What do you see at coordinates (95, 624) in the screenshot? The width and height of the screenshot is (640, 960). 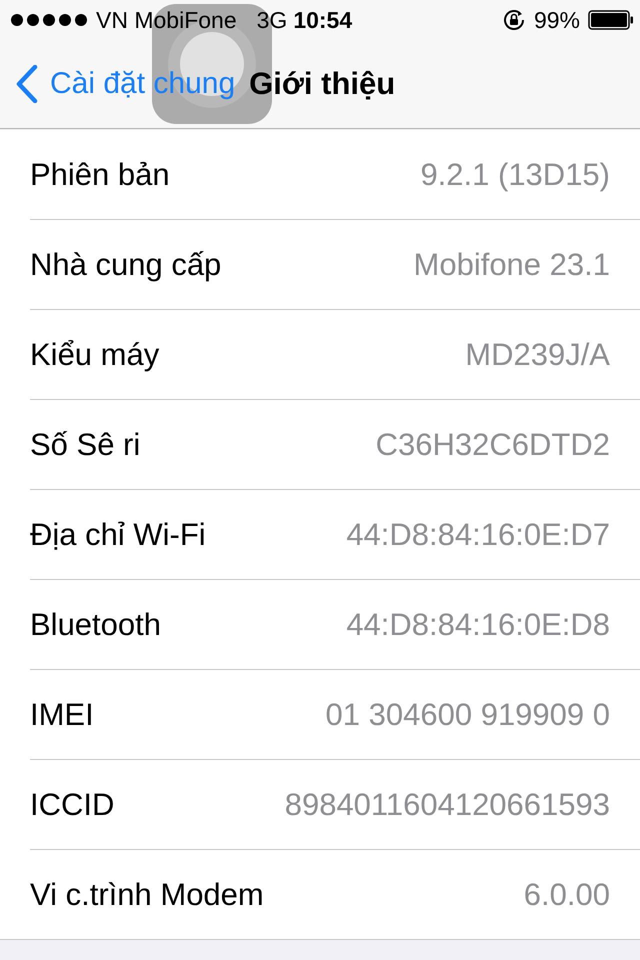 I see `row-label: Bluetooth` at bounding box center [95, 624].